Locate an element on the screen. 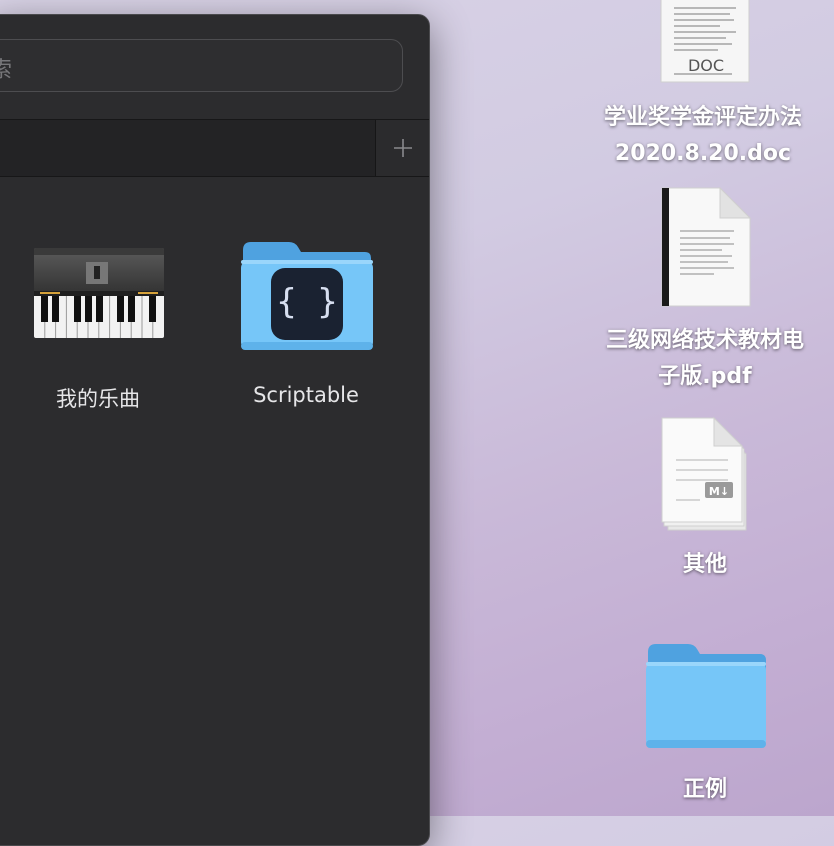 This screenshot has height=846, width=834. folder-scriptable-icon: { } is located at coordinates (307, 296).